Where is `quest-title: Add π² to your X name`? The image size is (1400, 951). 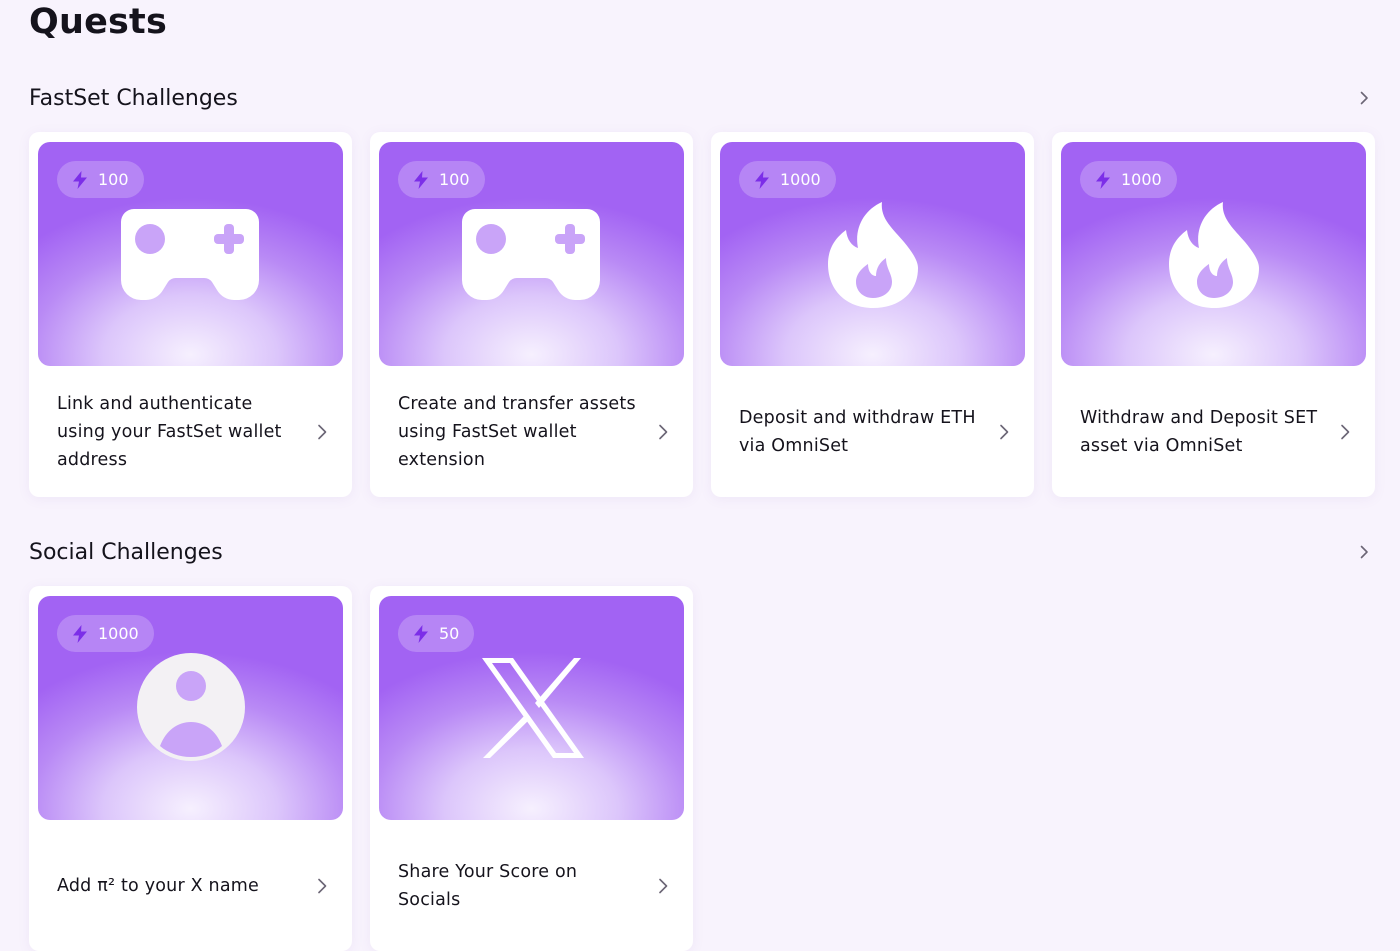 quest-title: Add π² to your X name is located at coordinates (158, 885).